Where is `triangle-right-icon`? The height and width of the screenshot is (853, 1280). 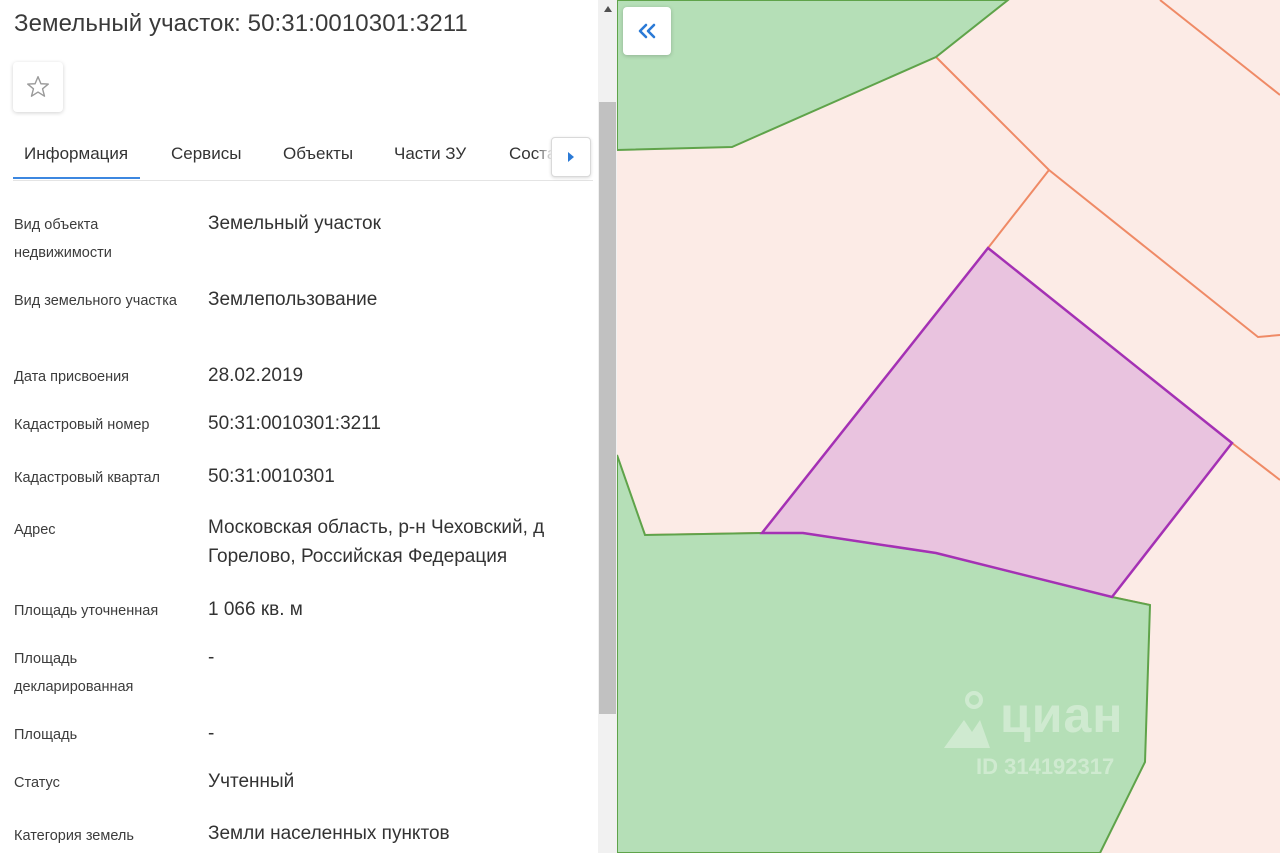
triangle-right-icon is located at coordinates (571, 157).